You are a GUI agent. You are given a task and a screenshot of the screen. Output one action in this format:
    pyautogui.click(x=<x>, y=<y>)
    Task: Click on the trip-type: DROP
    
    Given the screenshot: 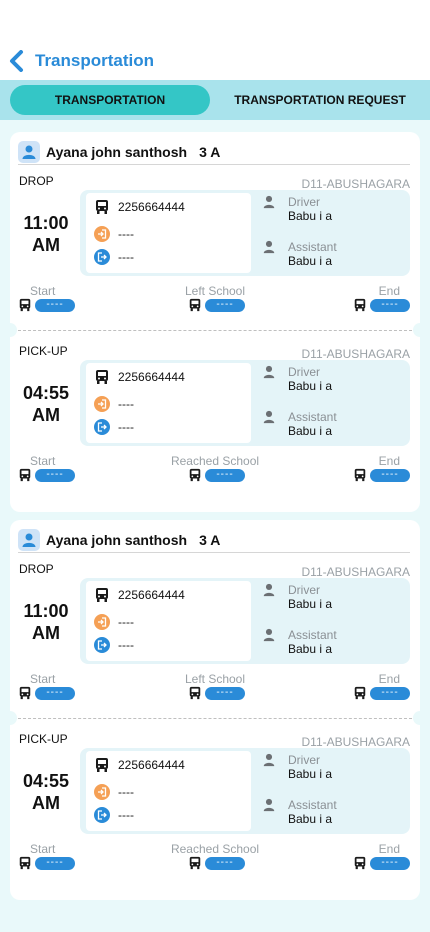 What is the action you would take?
    pyautogui.click(x=36, y=569)
    